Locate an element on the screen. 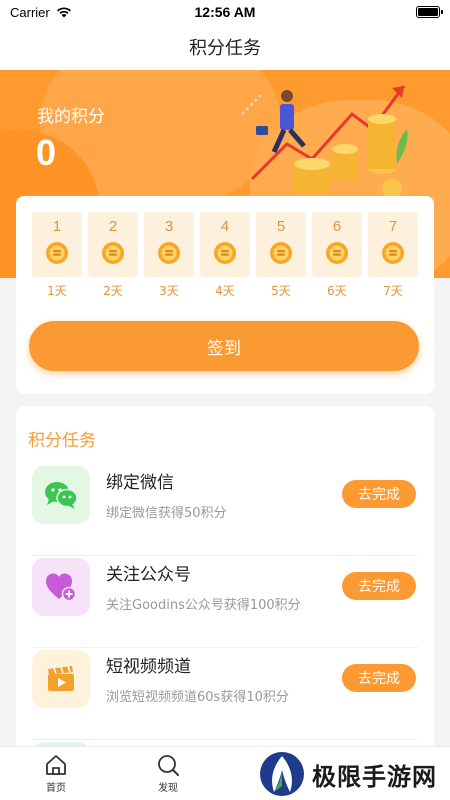 This screenshot has height=800, width=450. checkin-day-4: 4 4天 is located at coordinates (225, 255).